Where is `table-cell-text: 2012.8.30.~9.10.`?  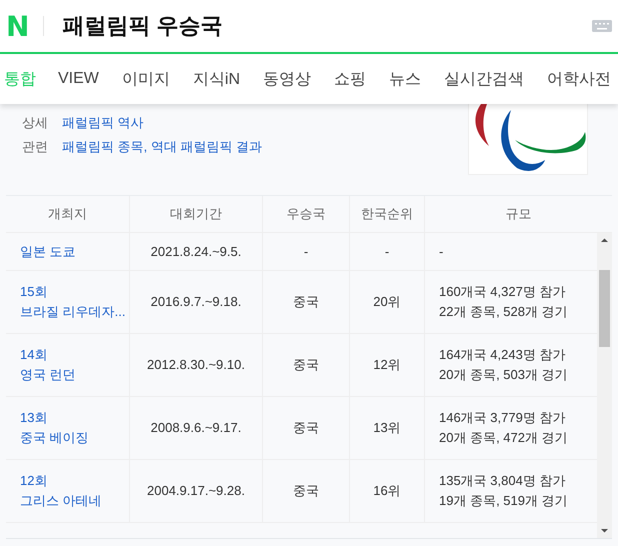
table-cell-text: 2012.8.30.~9.10. is located at coordinates (196, 365).